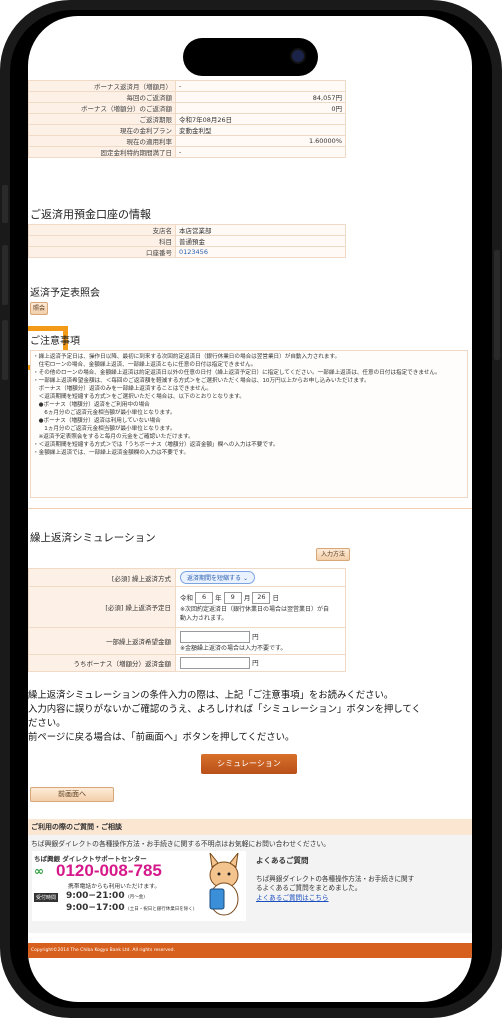 Image resolution: width=502 pixels, height=1018 pixels. Describe the element at coordinates (255, 614) in the screenshot. I see `date-note: ※次回約定返済日（銀行休業日の場合は翌営業日）が自動入力されます。` at that location.